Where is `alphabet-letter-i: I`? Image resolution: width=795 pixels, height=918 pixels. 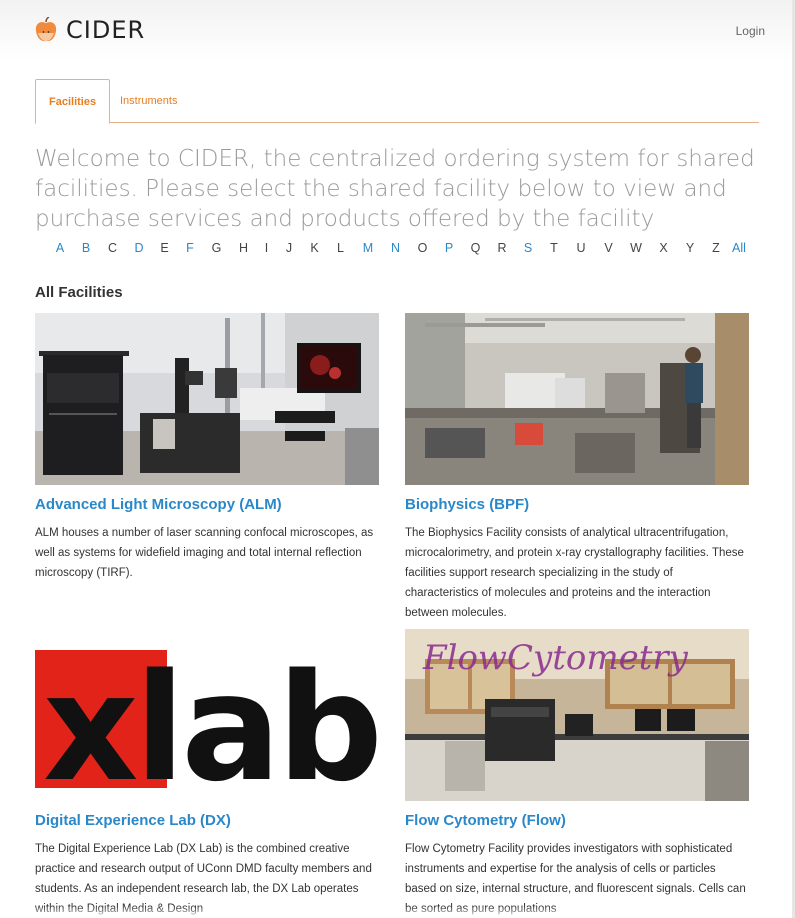 alphabet-letter-i: I is located at coordinates (266, 248).